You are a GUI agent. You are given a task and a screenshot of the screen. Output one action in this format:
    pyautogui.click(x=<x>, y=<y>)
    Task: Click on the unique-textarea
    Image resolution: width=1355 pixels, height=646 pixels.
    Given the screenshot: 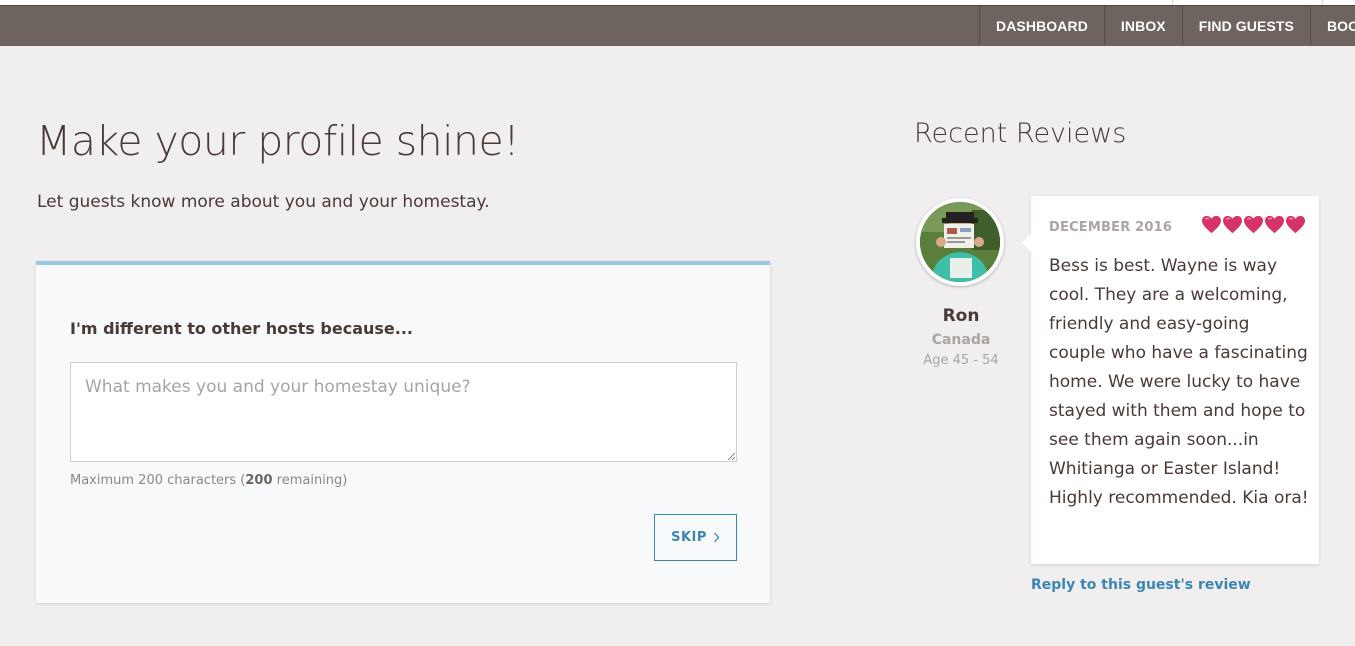 What is the action you would take?
    pyautogui.click(x=403, y=412)
    